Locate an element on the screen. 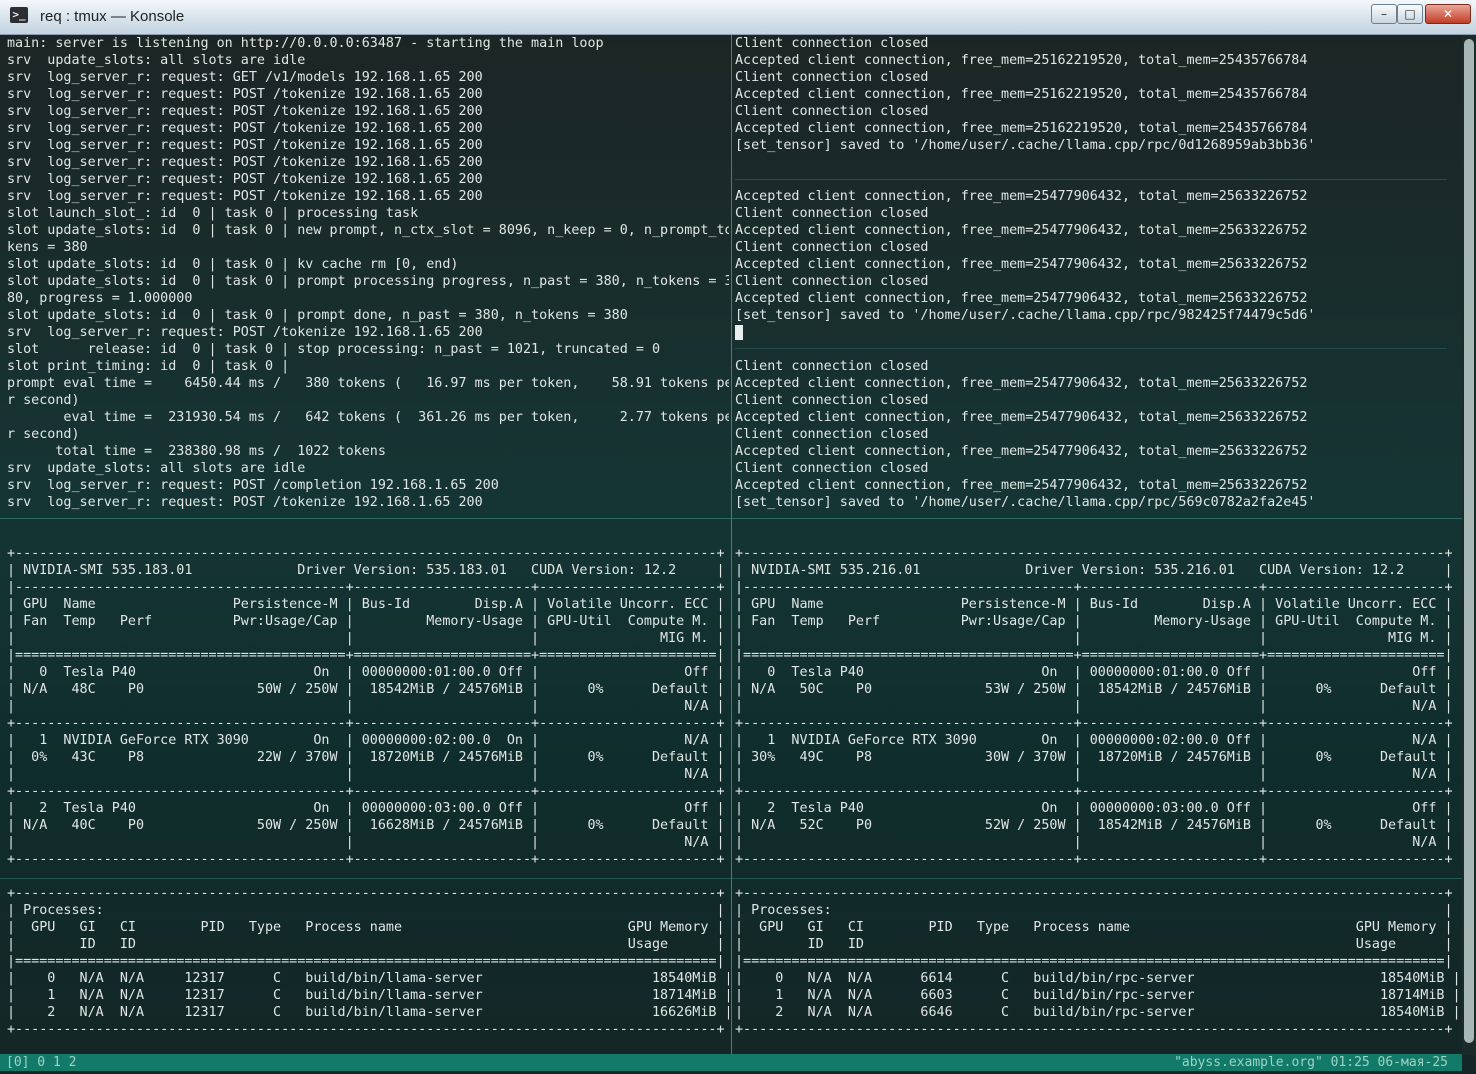 This screenshot has width=1476, height=1074. terminal-icon: >_ is located at coordinates (19, 15).